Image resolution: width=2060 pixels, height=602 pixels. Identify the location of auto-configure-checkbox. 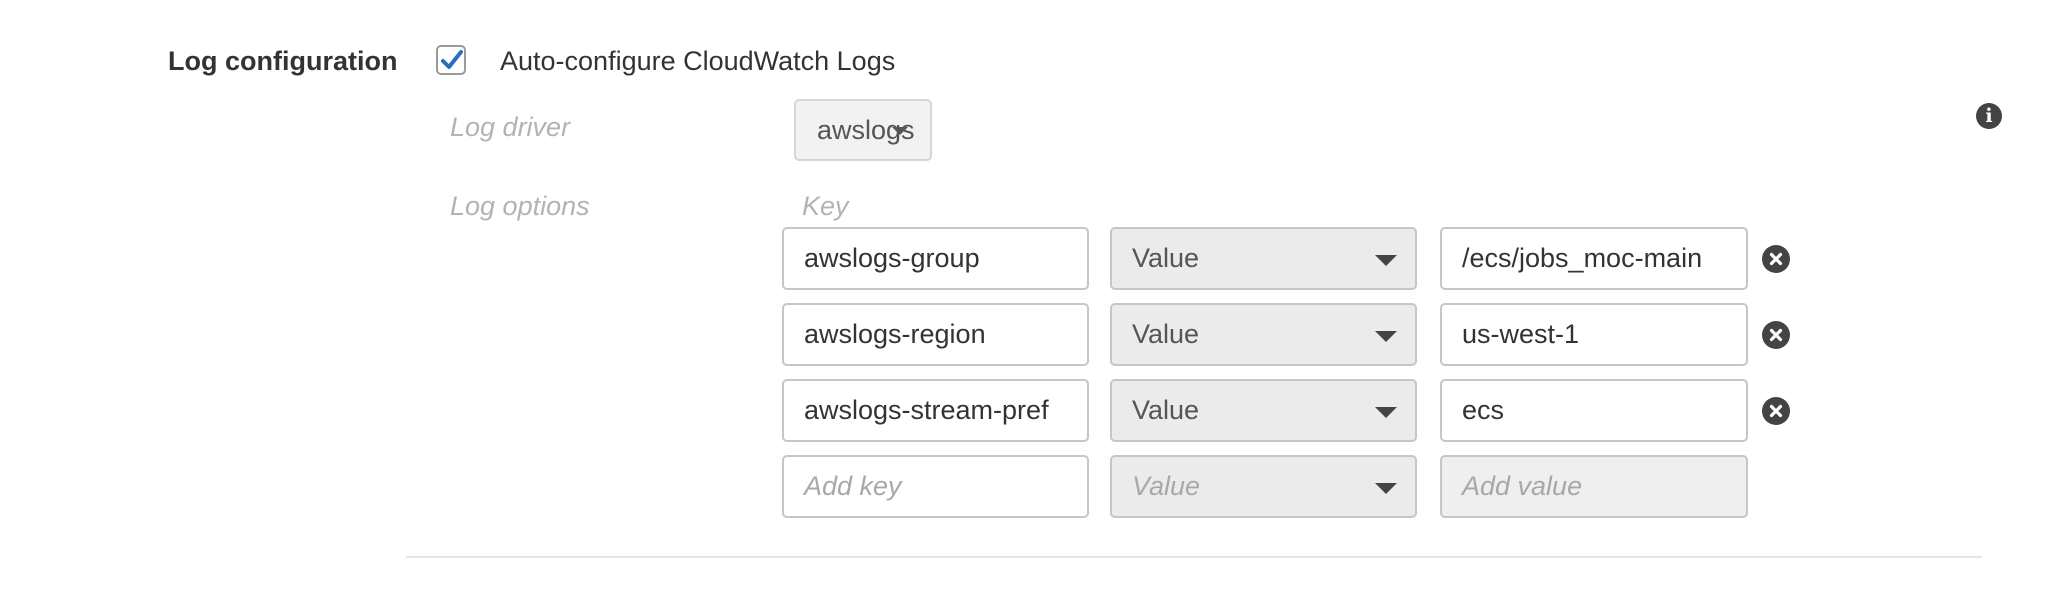
(451, 60).